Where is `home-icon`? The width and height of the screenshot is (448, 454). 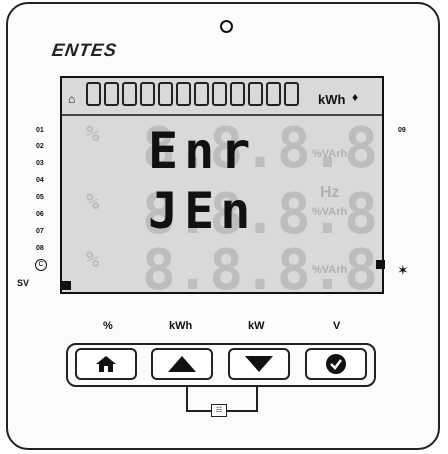
home-icon is located at coordinates (106, 364).